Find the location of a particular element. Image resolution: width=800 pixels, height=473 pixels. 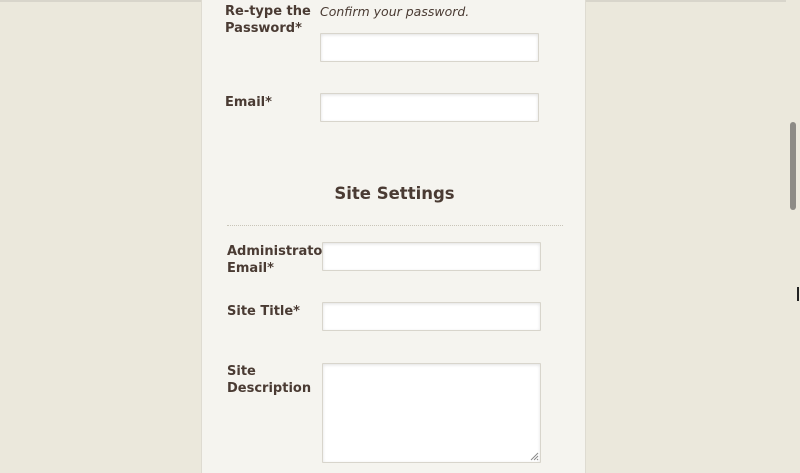

site-title-label: Site Title* is located at coordinates (263, 311).